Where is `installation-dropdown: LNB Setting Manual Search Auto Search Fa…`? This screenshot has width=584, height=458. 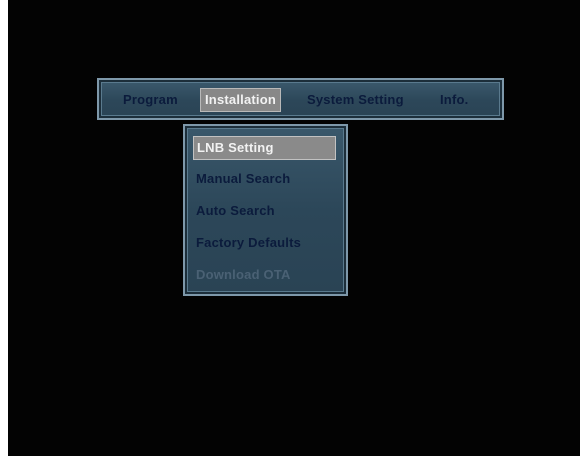 installation-dropdown: LNB Setting Manual Search Auto Search Fa… is located at coordinates (265, 210).